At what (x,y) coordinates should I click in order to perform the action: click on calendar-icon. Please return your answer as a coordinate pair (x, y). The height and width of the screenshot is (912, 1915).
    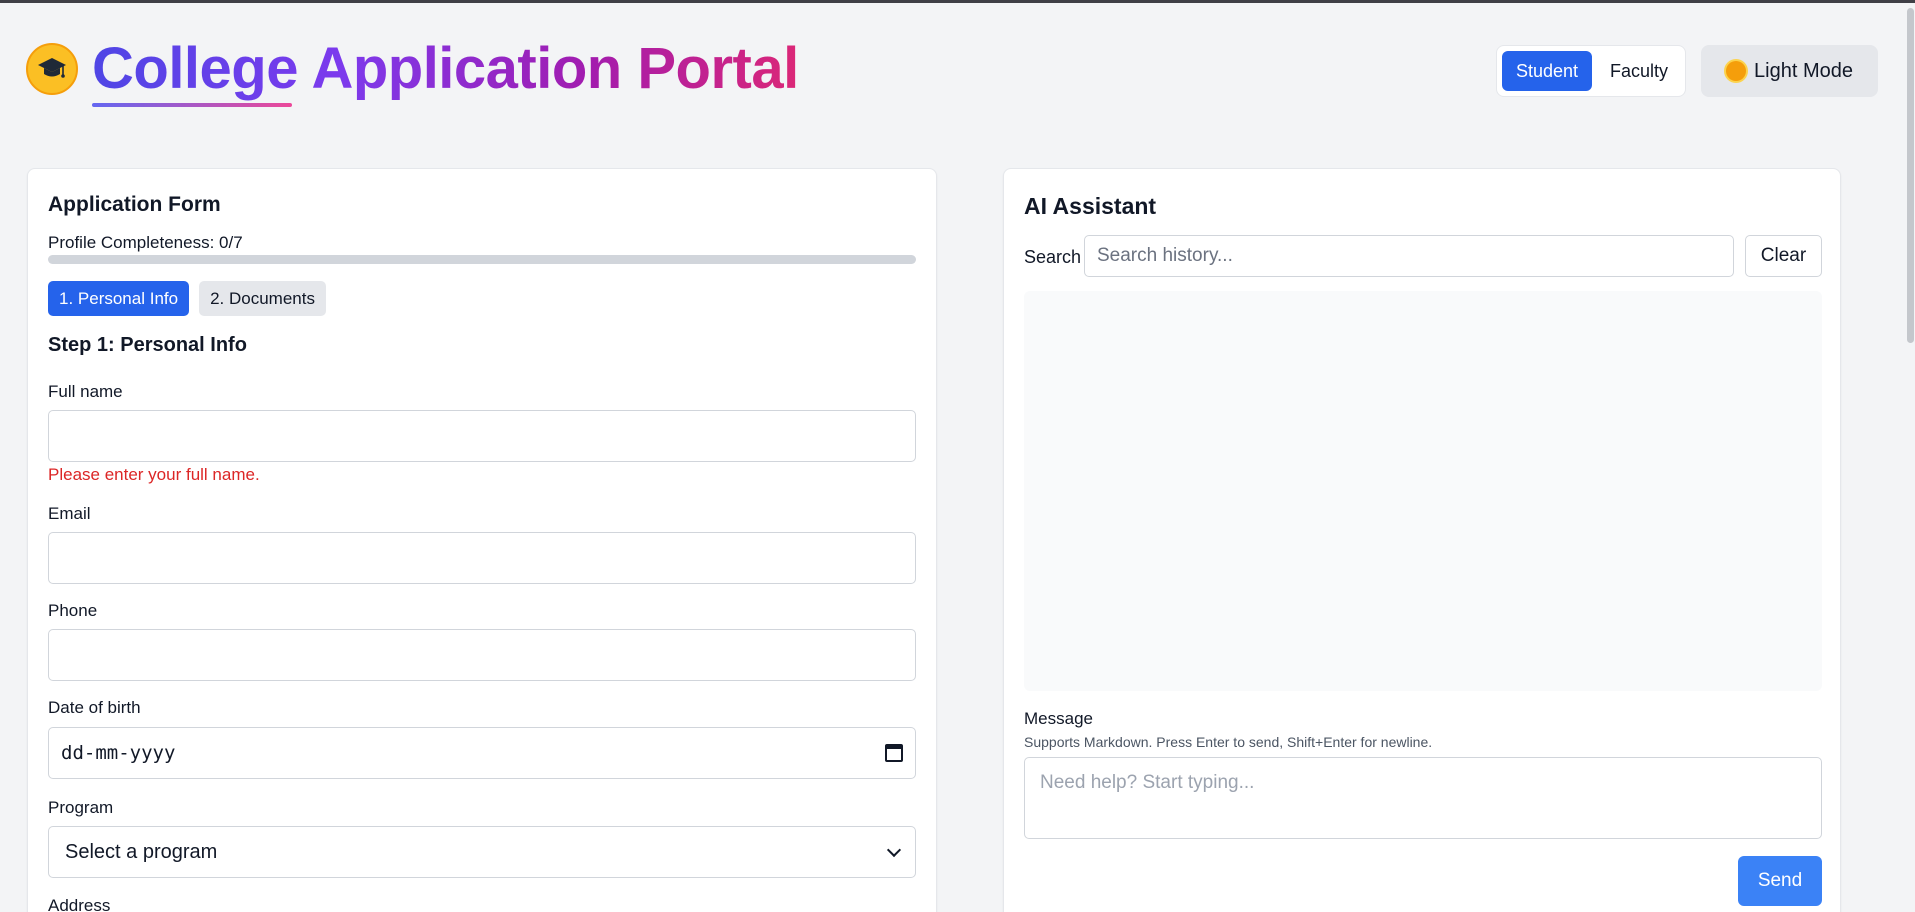
    Looking at the image, I should click on (894, 753).